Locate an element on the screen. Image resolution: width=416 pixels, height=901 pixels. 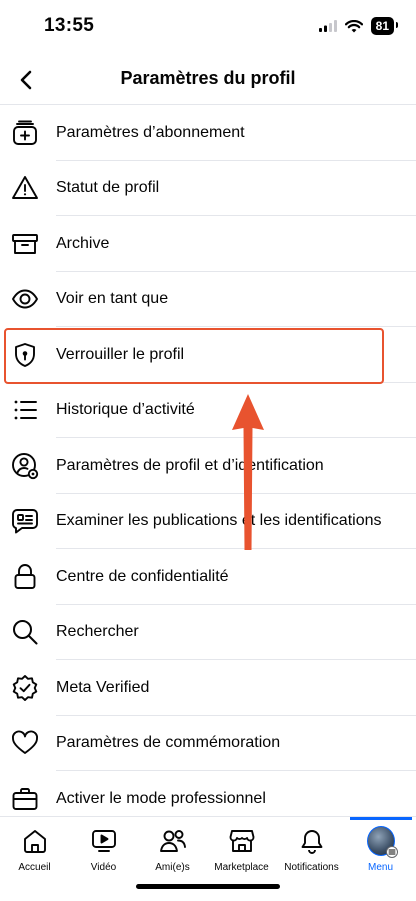
tab-label: Marketplace is located at coordinates (241, 867).